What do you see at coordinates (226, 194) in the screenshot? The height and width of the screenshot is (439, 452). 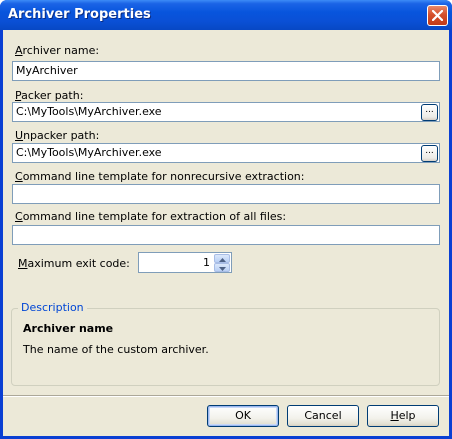 I see `nonrecursive-template-input` at bounding box center [226, 194].